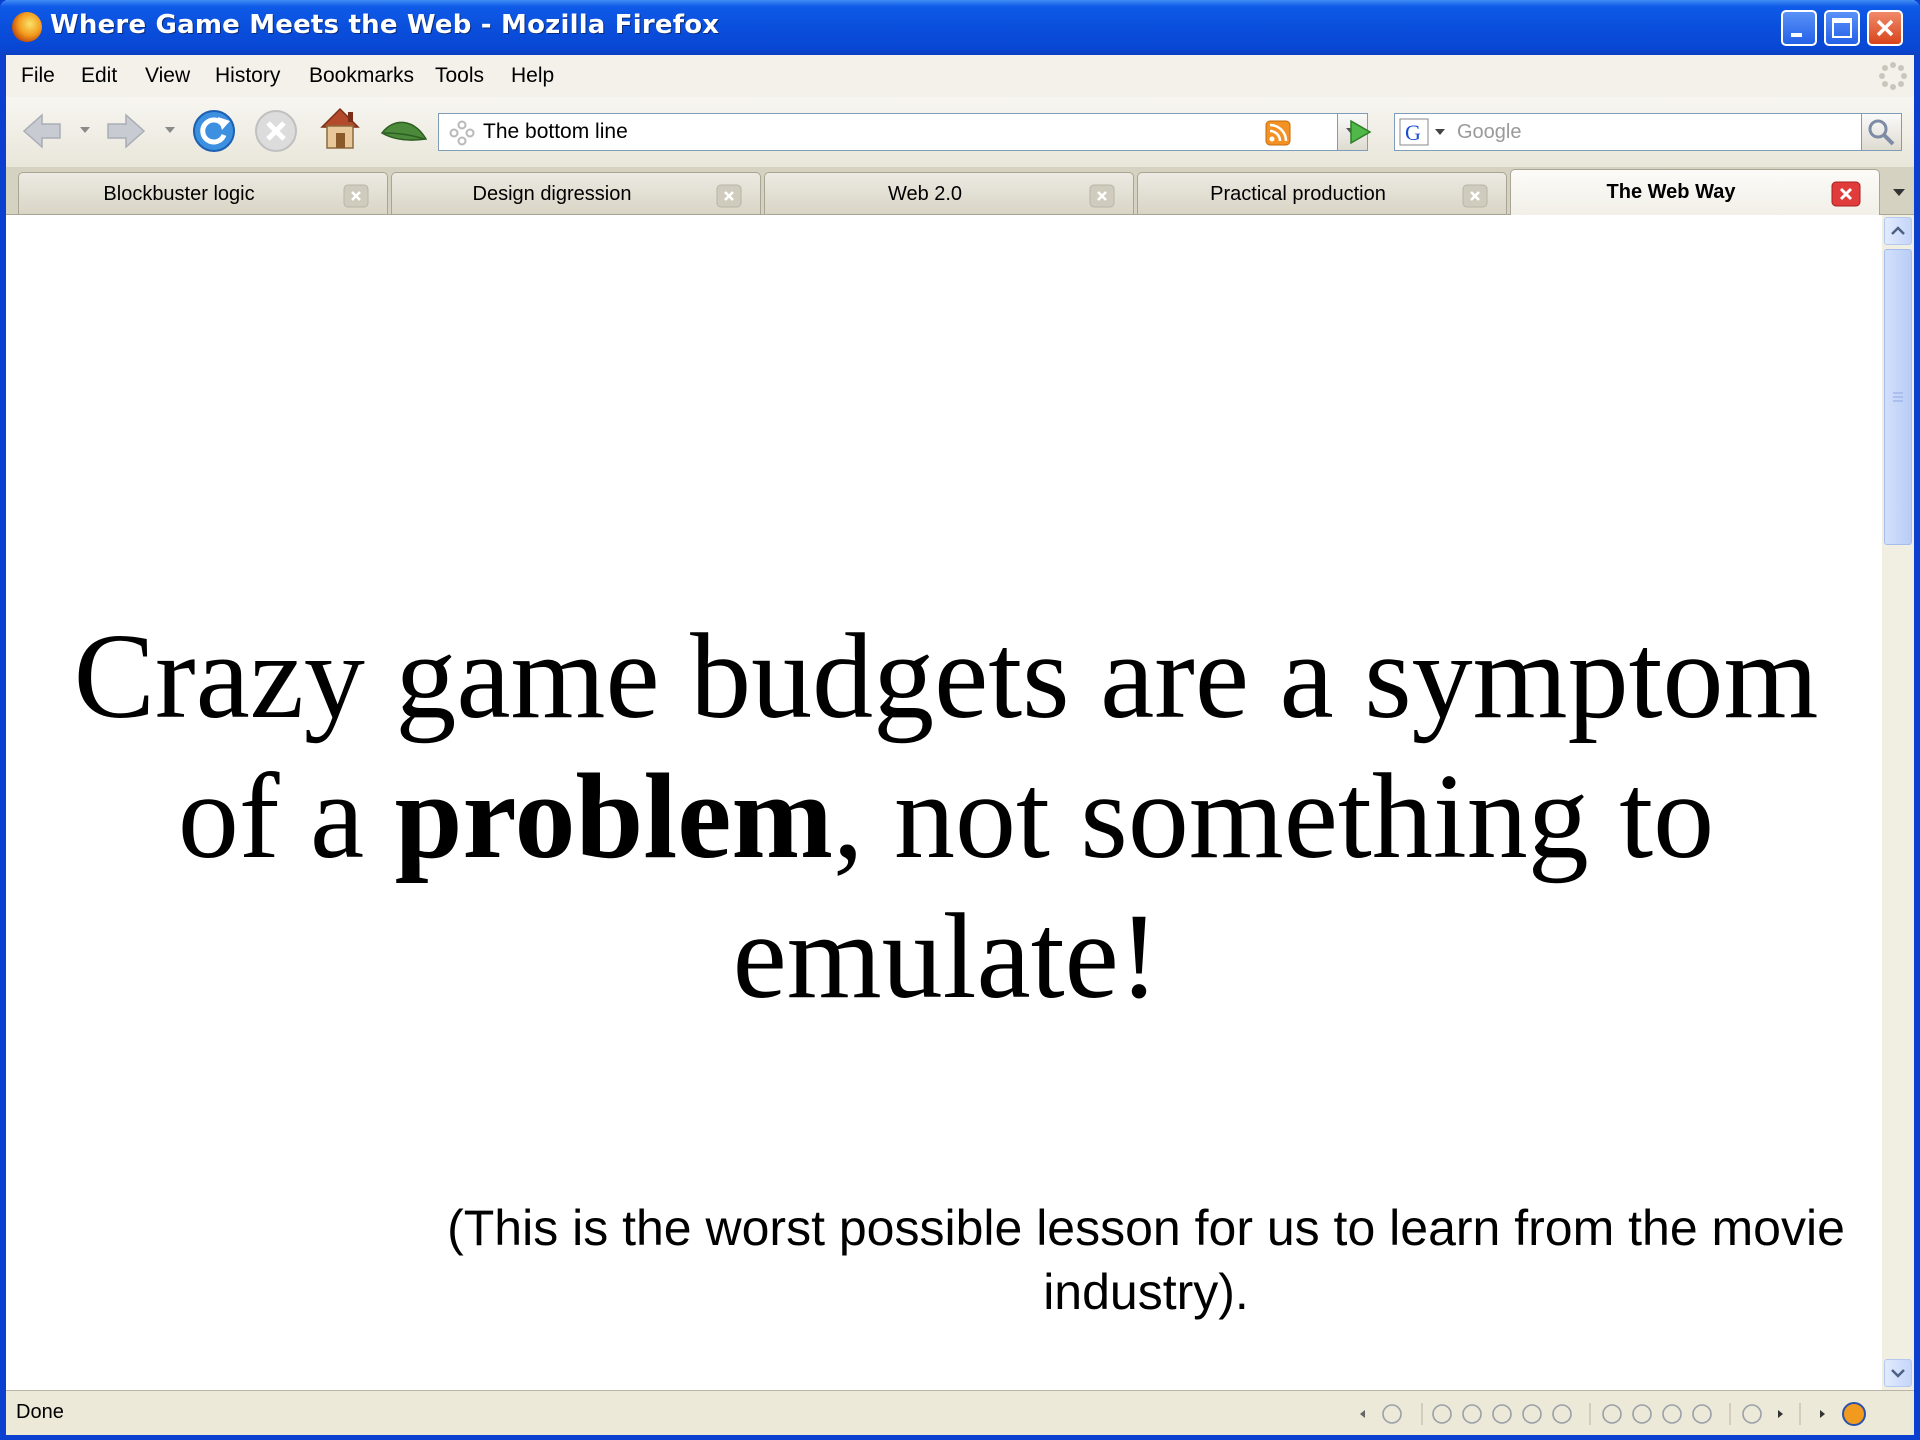 The image size is (1920, 1440). I want to click on tab-label: Practical production, so click(1298, 194).